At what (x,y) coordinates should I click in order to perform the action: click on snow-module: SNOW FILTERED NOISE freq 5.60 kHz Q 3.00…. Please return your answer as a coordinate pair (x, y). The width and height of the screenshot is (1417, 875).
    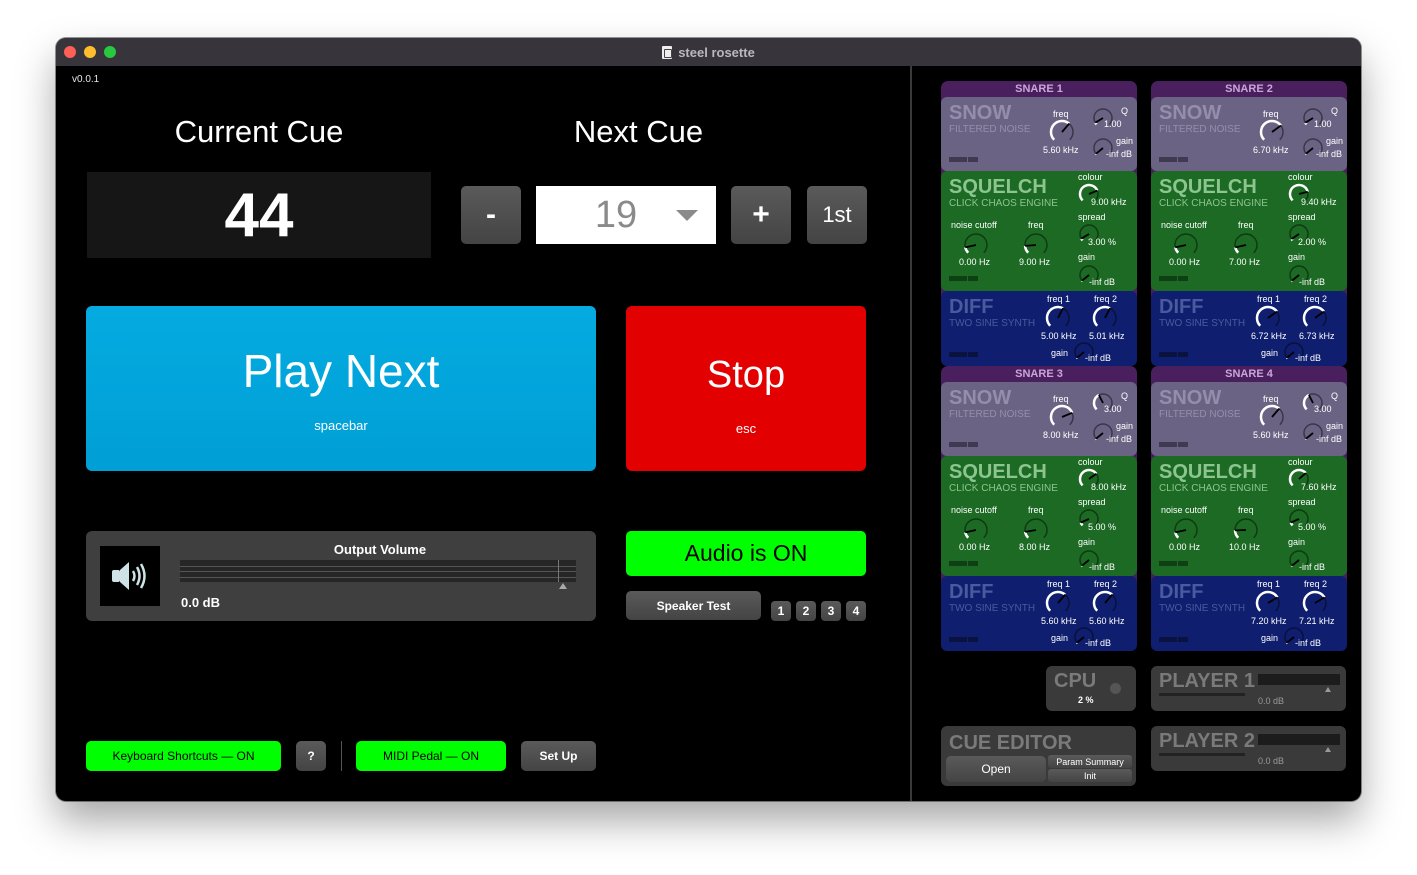
    Looking at the image, I should click on (1249, 419).